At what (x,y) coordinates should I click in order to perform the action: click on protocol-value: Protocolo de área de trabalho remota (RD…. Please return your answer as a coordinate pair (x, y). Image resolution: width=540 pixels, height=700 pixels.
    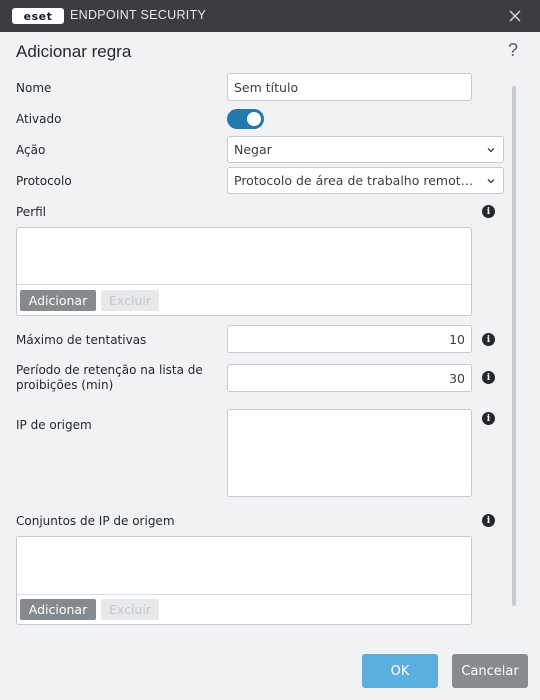
    Looking at the image, I should click on (355, 180).